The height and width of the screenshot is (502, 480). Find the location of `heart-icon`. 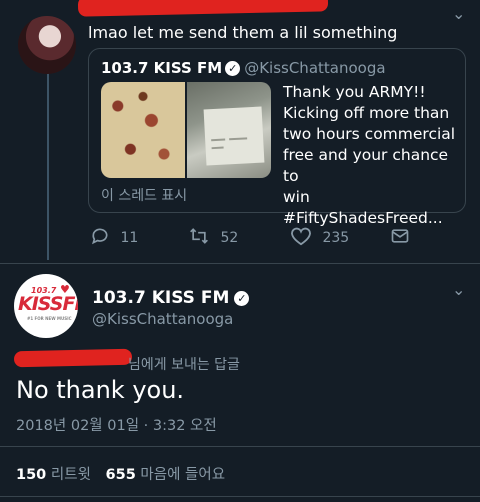

heart-icon is located at coordinates (301, 236).